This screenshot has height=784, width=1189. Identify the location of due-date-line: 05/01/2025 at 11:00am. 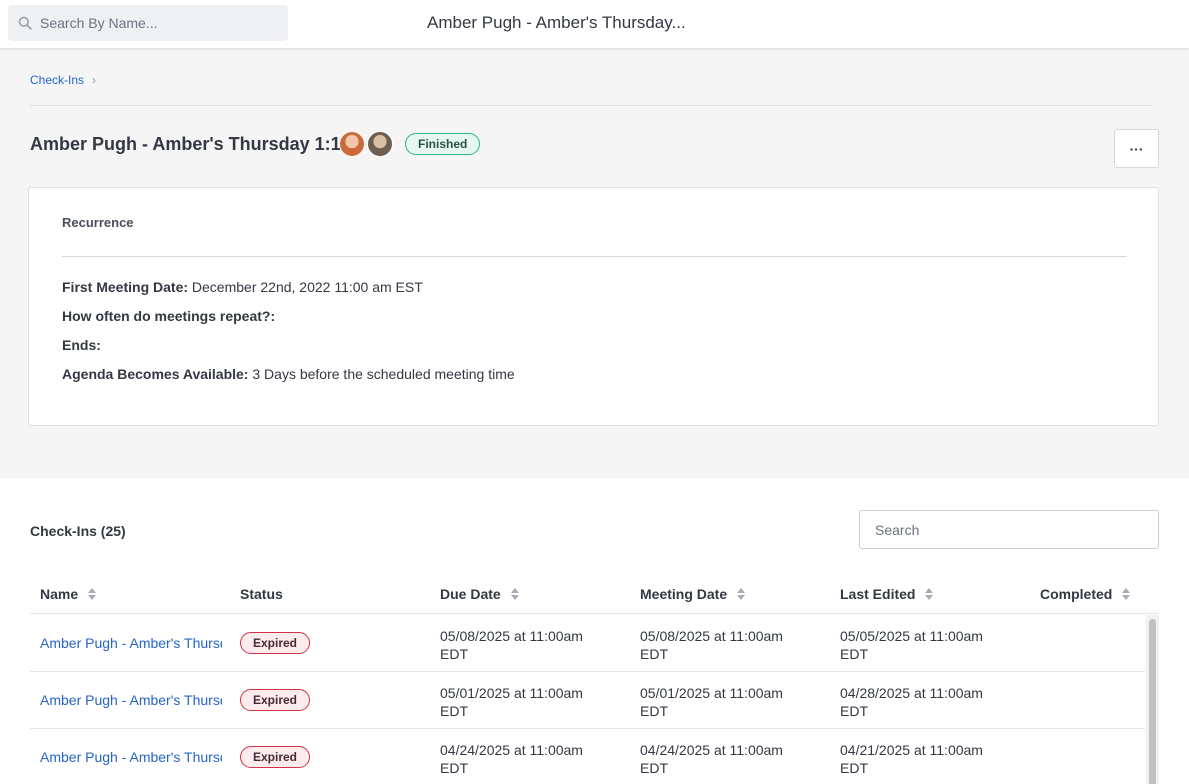
(511, 693).